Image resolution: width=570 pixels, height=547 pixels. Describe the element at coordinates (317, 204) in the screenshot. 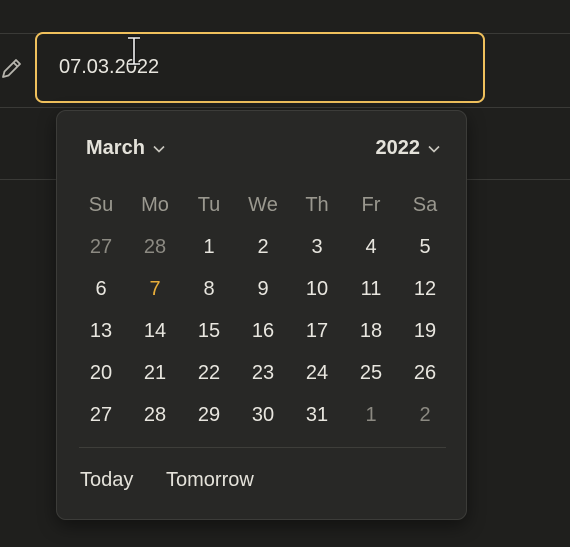

I see `weekday-label: Th` at that location.